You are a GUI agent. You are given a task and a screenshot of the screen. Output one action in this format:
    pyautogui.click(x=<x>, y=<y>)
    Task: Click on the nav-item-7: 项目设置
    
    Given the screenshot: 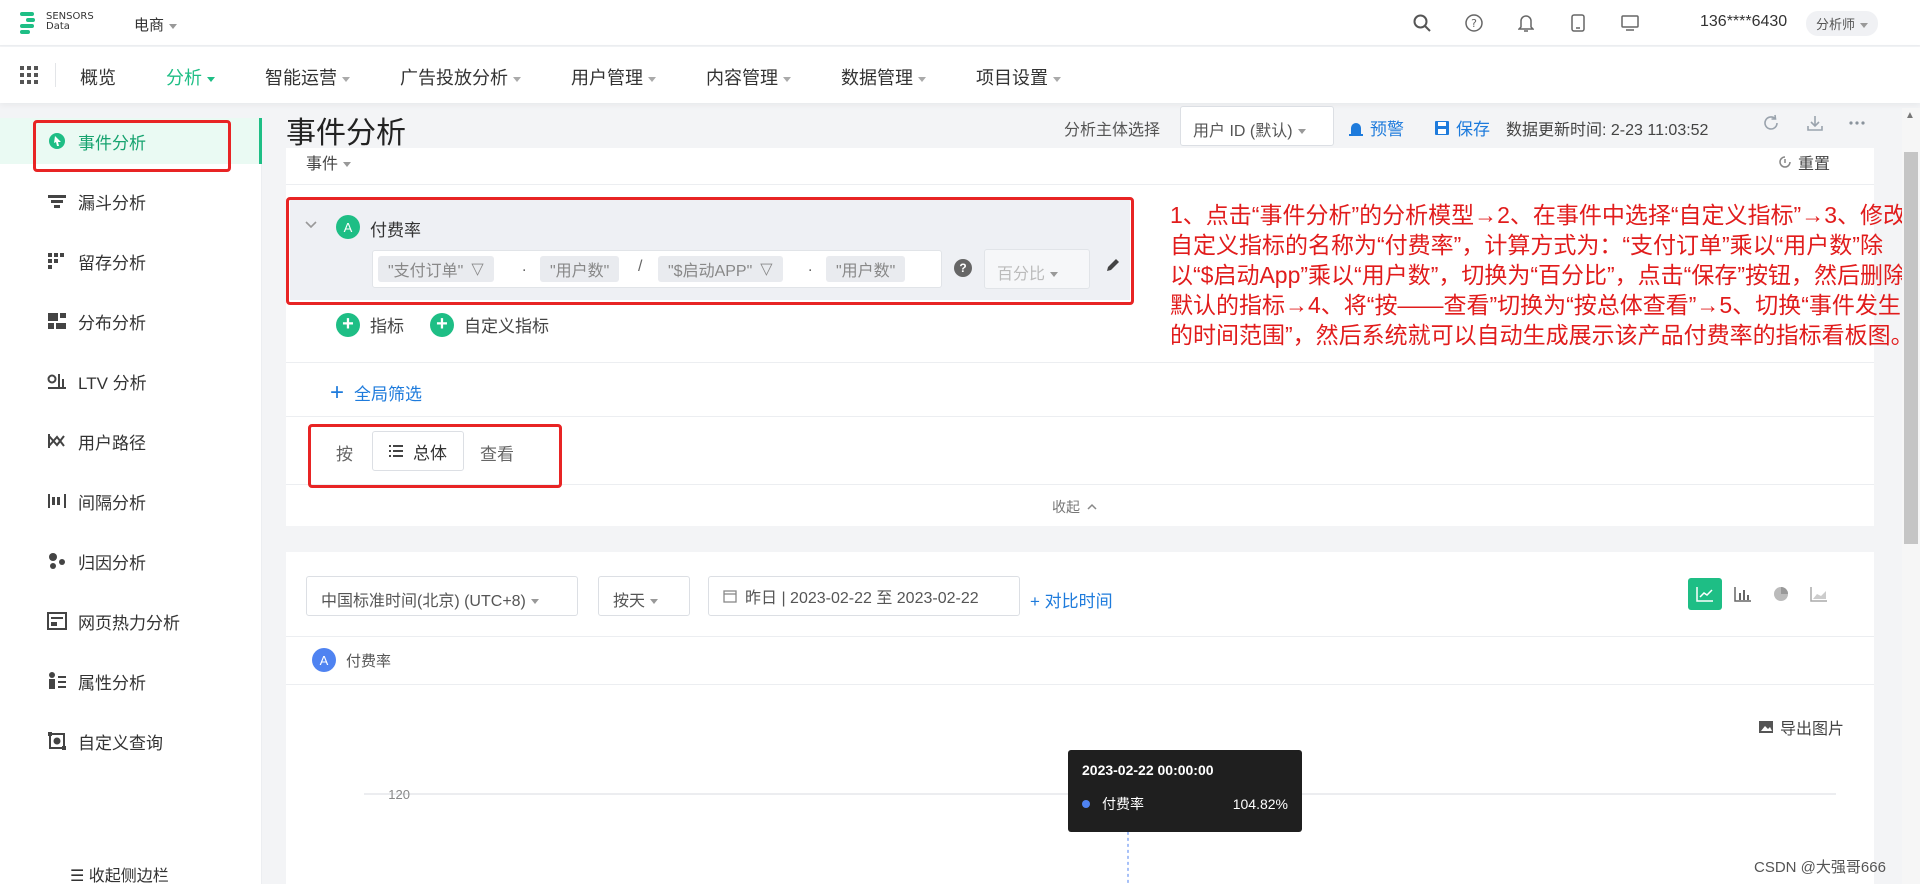 What is the action you would take?
    pyautogui.click(x=1018, y=77)
    